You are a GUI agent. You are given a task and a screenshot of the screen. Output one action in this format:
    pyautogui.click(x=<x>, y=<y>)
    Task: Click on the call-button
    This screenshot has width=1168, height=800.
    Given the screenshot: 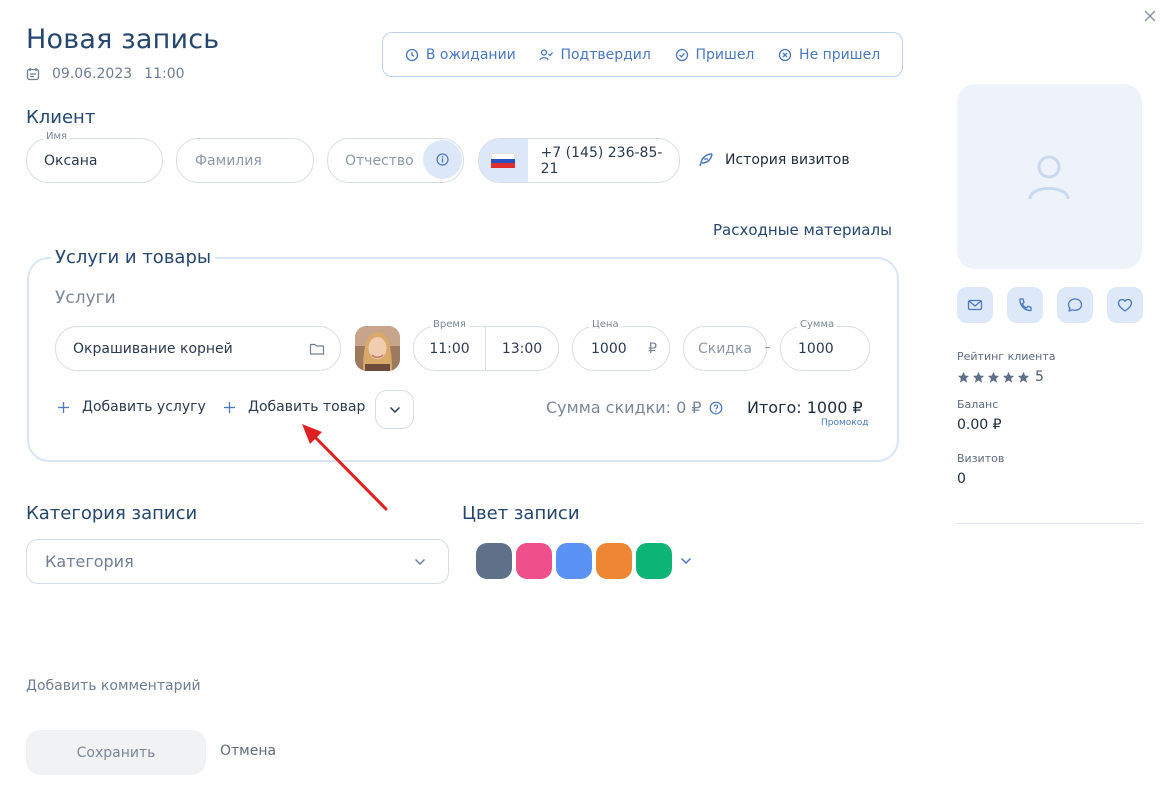 What is the action you would take?
    pyautogui.click(x=1025, y=305)
    